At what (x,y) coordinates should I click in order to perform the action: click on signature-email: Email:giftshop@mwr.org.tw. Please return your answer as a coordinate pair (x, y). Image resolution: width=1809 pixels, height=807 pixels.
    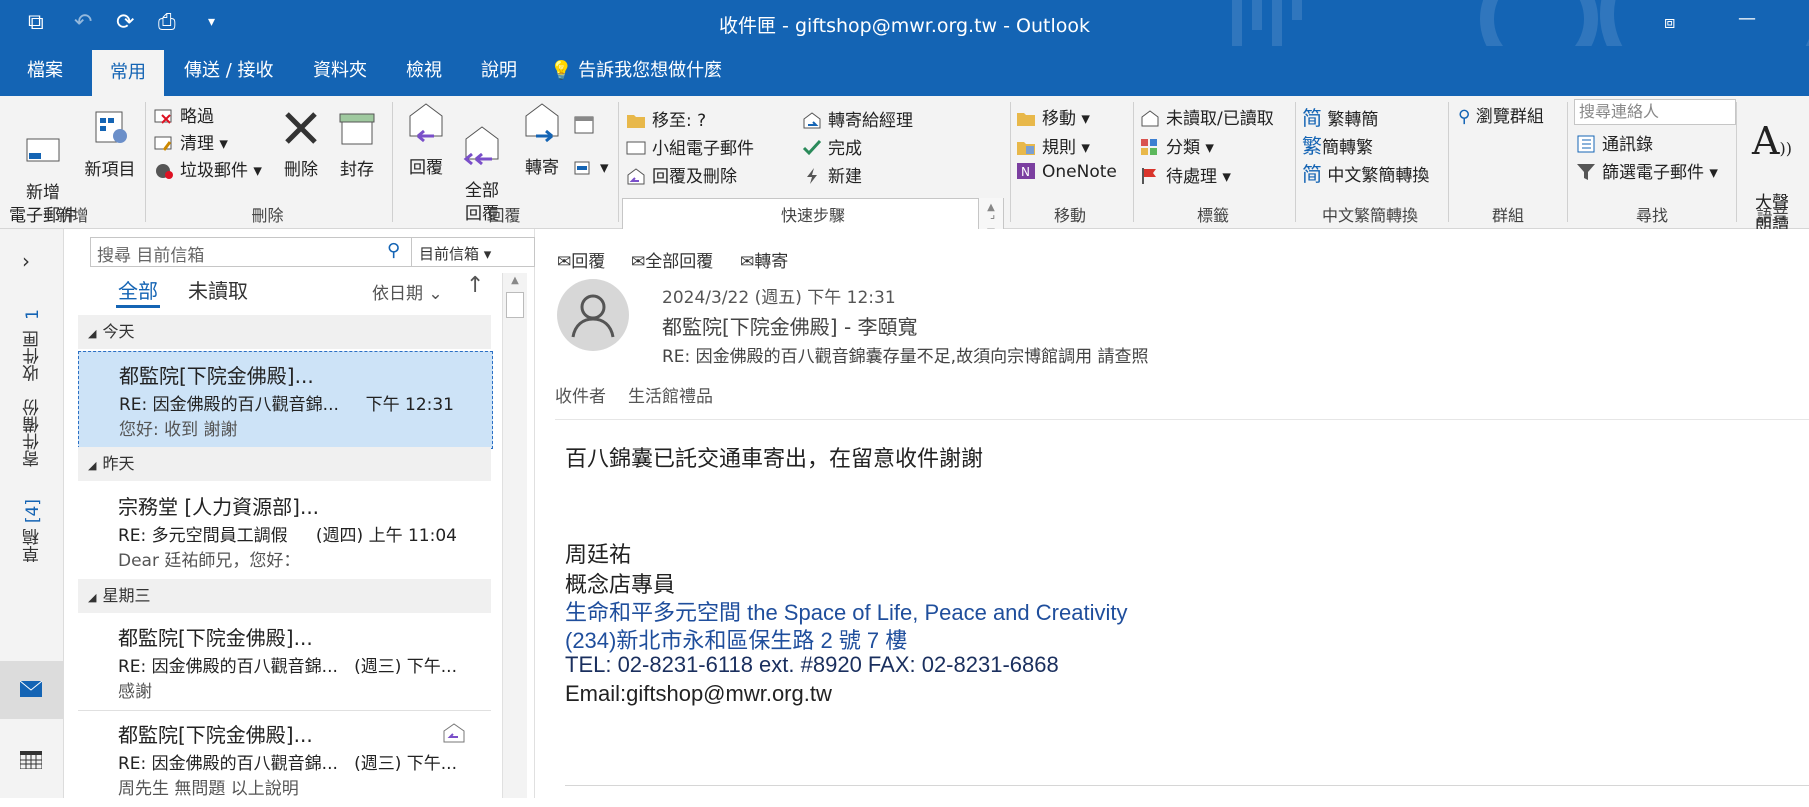
    Looking at the image, I should click on (698, 694).